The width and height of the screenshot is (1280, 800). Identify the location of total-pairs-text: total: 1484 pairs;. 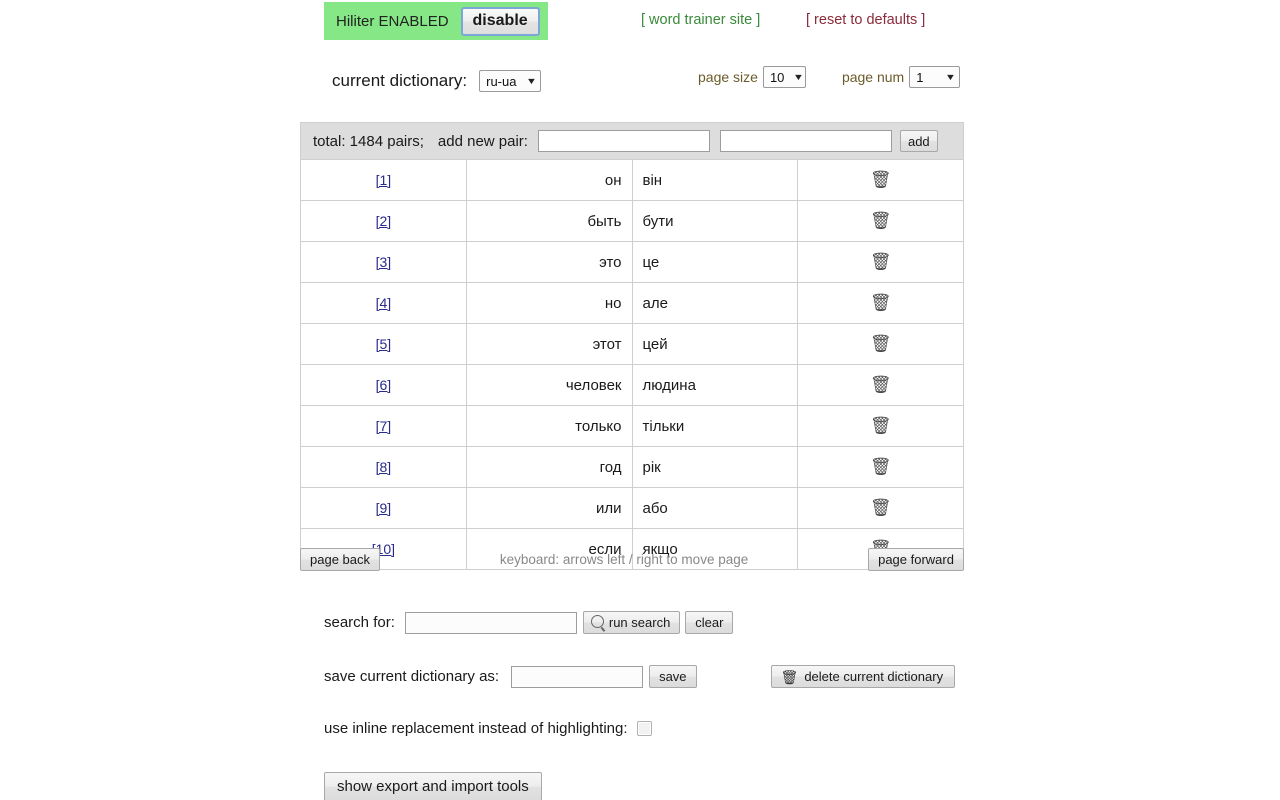
(368, 141).